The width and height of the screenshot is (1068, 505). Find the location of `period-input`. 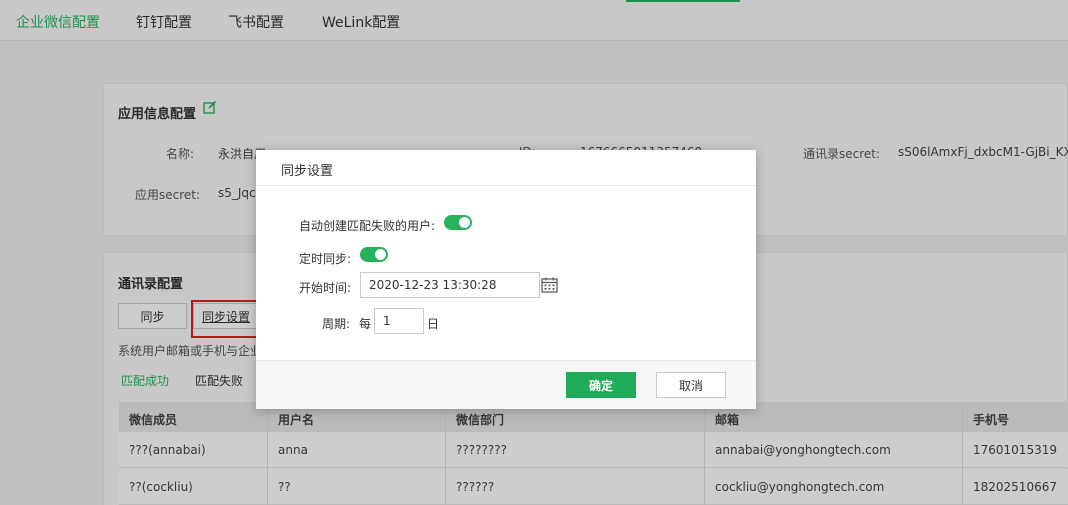

period-input is located at coordinates (399, 321).